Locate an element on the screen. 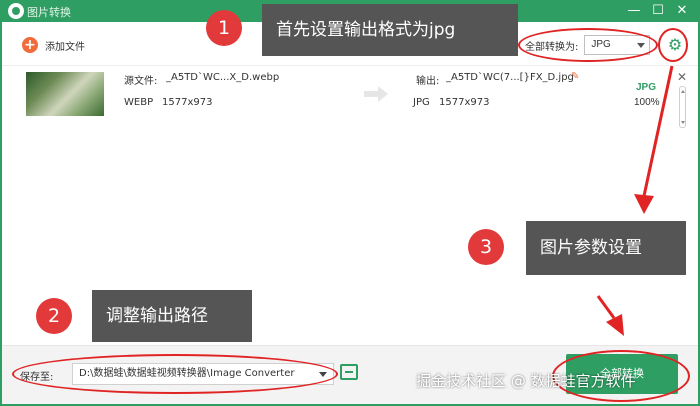 The width and height of the screenshot is (700, 406). source-dimensions: 1577x973 is located at coordinates (187, 102).